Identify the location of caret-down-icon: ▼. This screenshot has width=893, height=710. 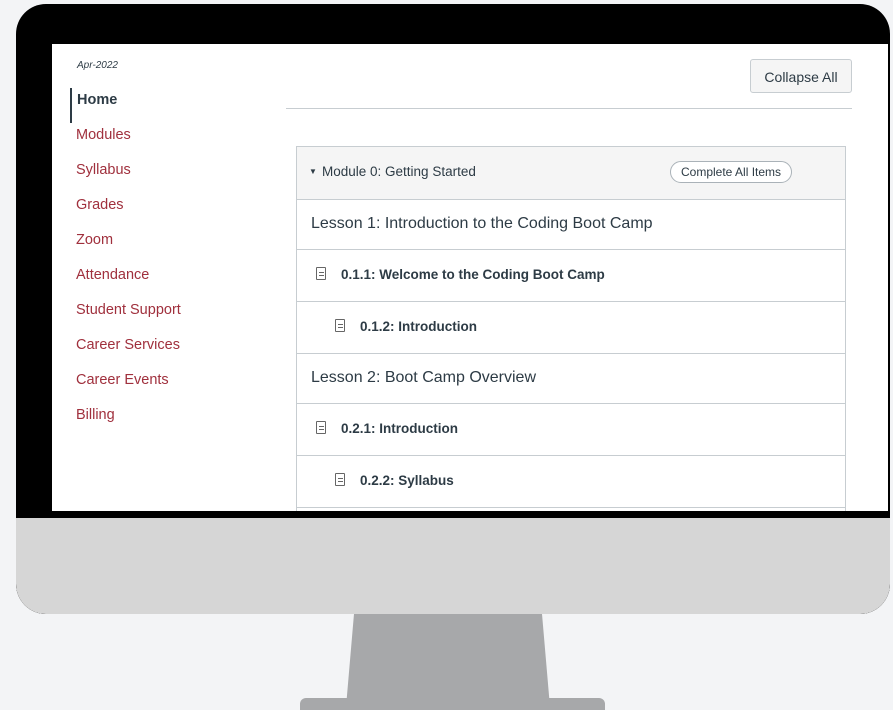
(313, 171).